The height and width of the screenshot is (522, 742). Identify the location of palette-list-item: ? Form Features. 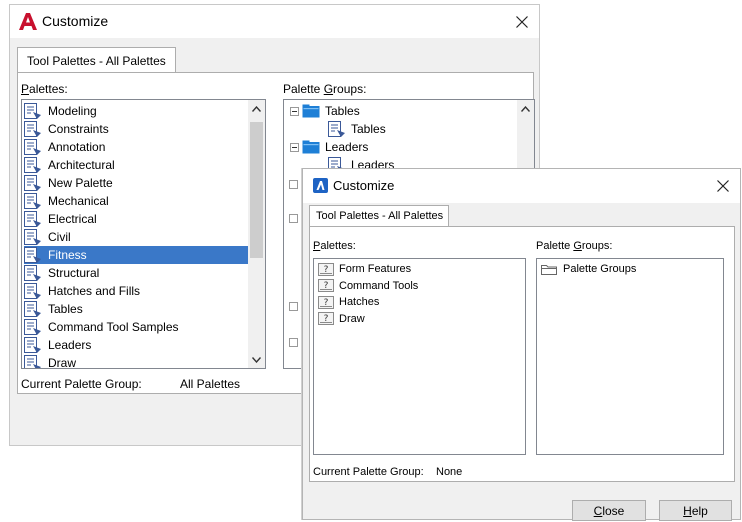
(364, 269).